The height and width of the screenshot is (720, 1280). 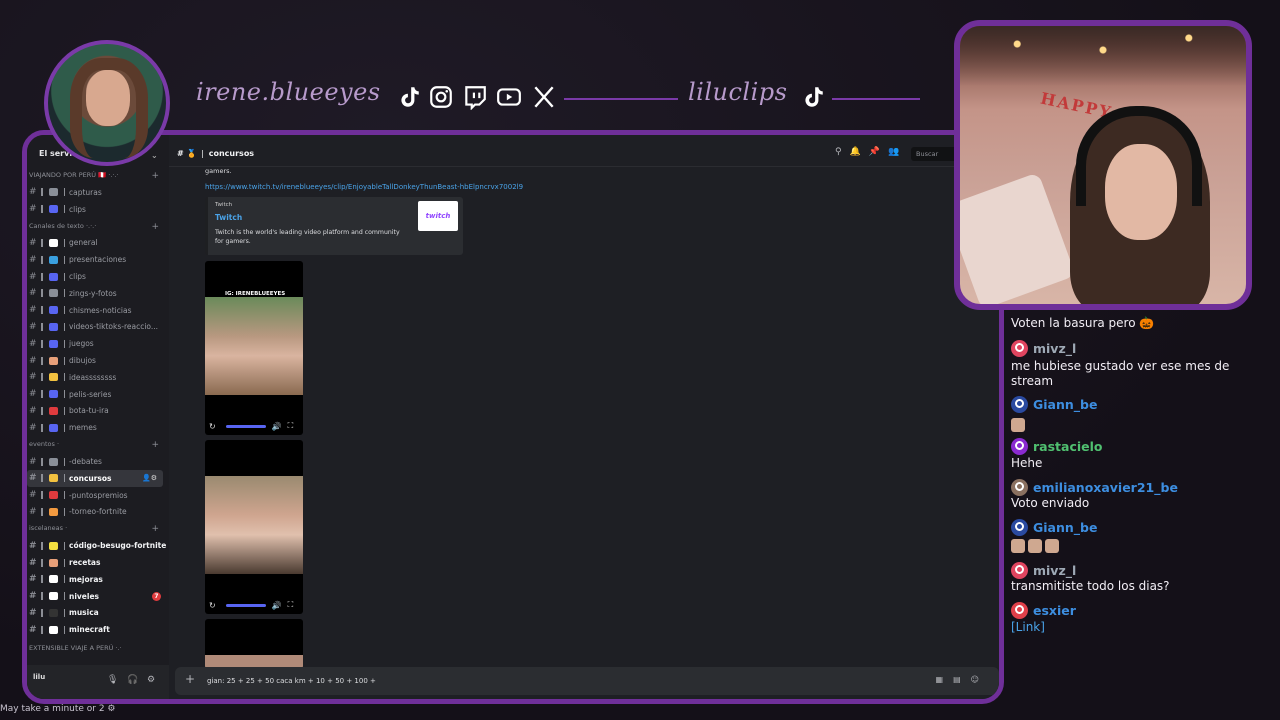 I want to click on channel-settings-icon: 👤⚙, so click(x=149, y=478).